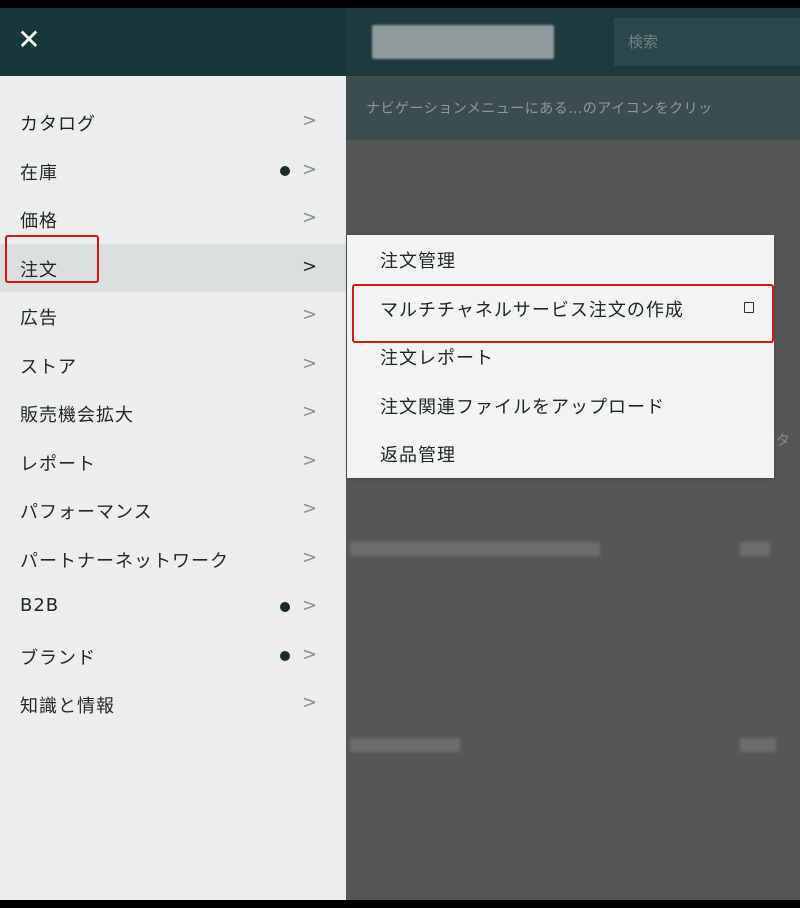 This screenshot has width=800, height=908. What do you see at coordinates (437, 358) in the screenshot?
I see `submenu-item-label: 注文レポート` at bounding box center [437, 358].